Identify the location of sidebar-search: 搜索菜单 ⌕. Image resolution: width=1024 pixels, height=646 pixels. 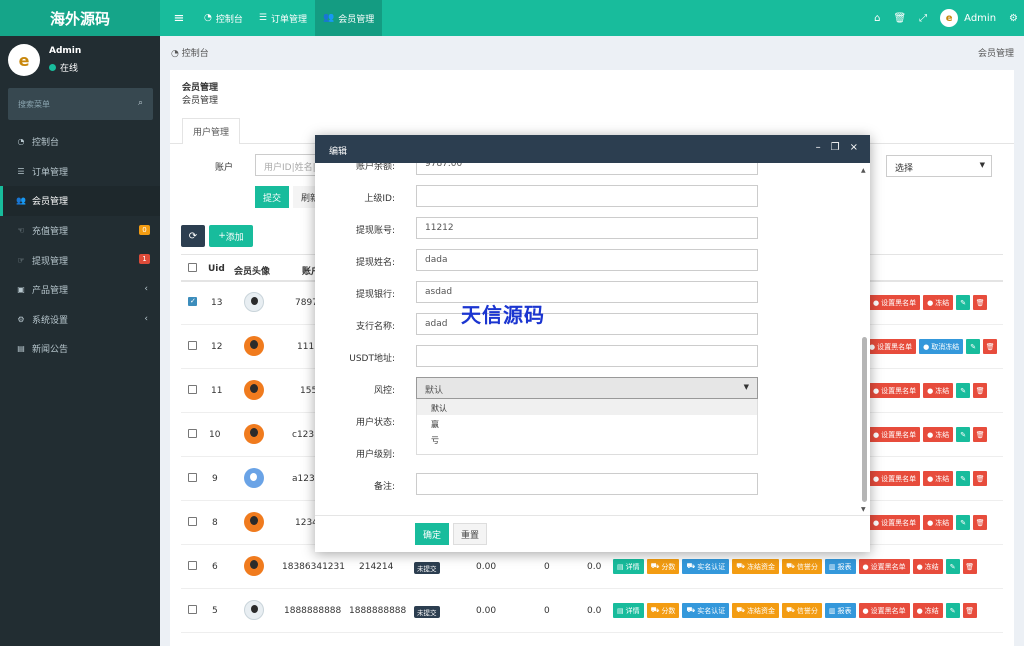
(80, 104).